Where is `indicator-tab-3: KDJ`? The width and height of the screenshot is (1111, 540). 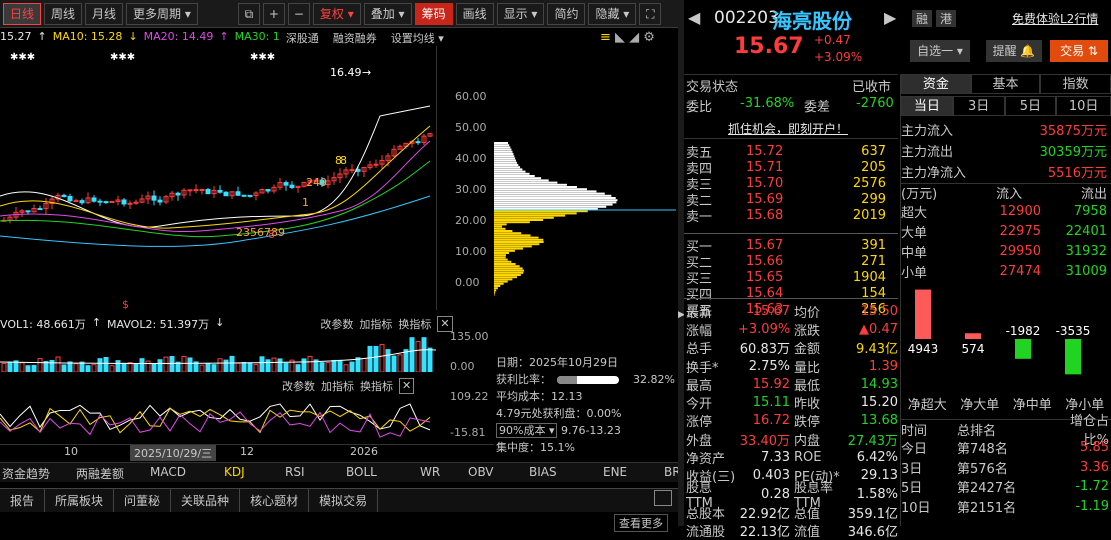 indicator-tab-3: KDJ is located at coordinates (234, 472).